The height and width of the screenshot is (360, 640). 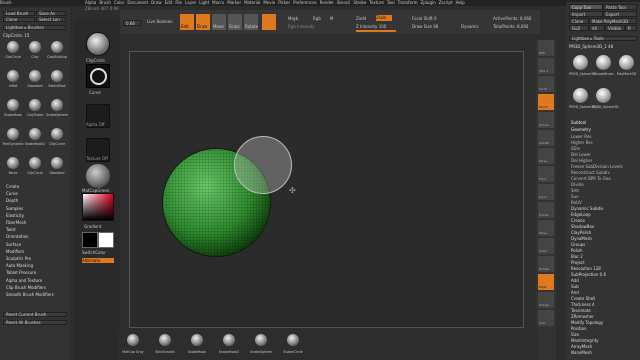 I want to click on bottom-brush-item: SnakeHook2, so click(x=229, y=346).